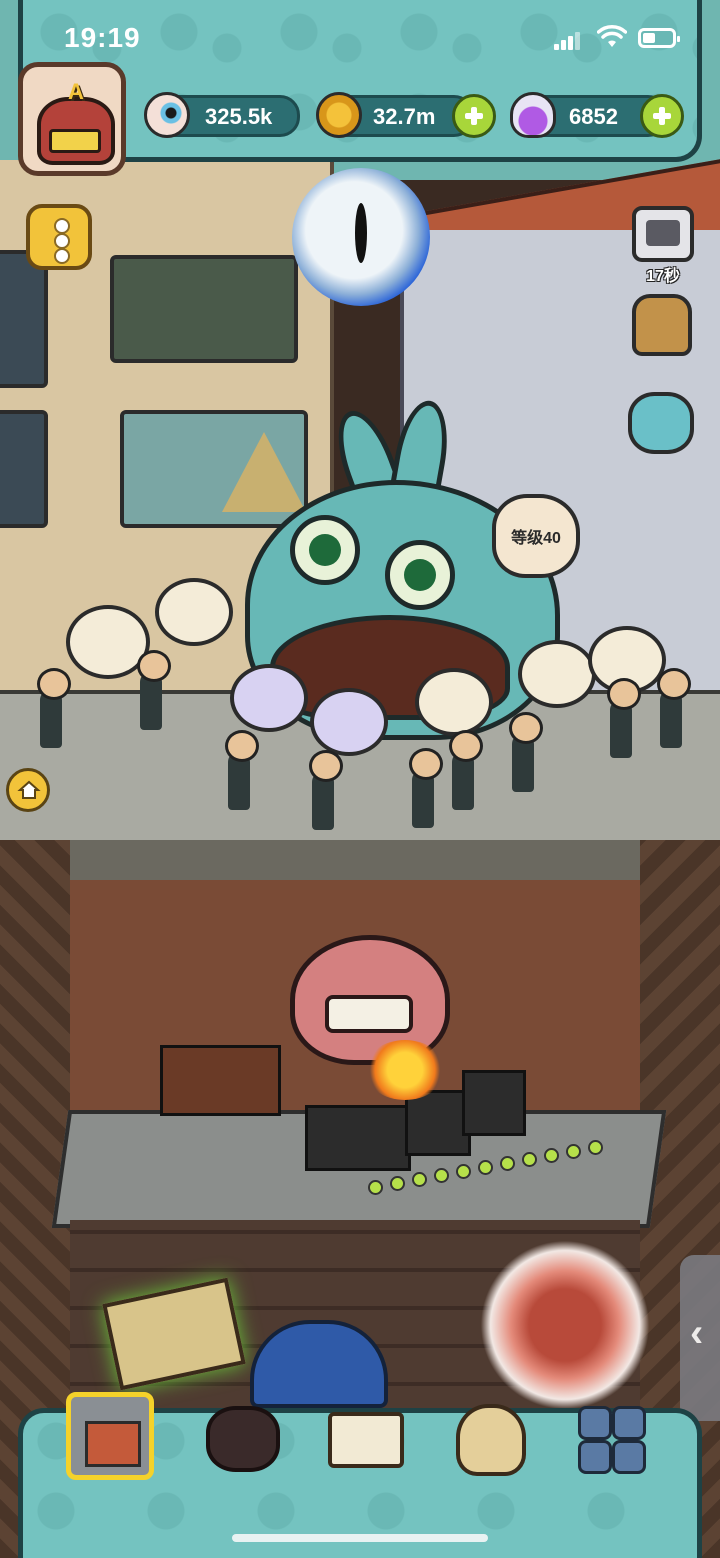 Image resolution: width=720 pixels, height=1558 pixels. Describe the element at coordinates (612, 36) in the screenshot. I see `wifi-icon` at that location.